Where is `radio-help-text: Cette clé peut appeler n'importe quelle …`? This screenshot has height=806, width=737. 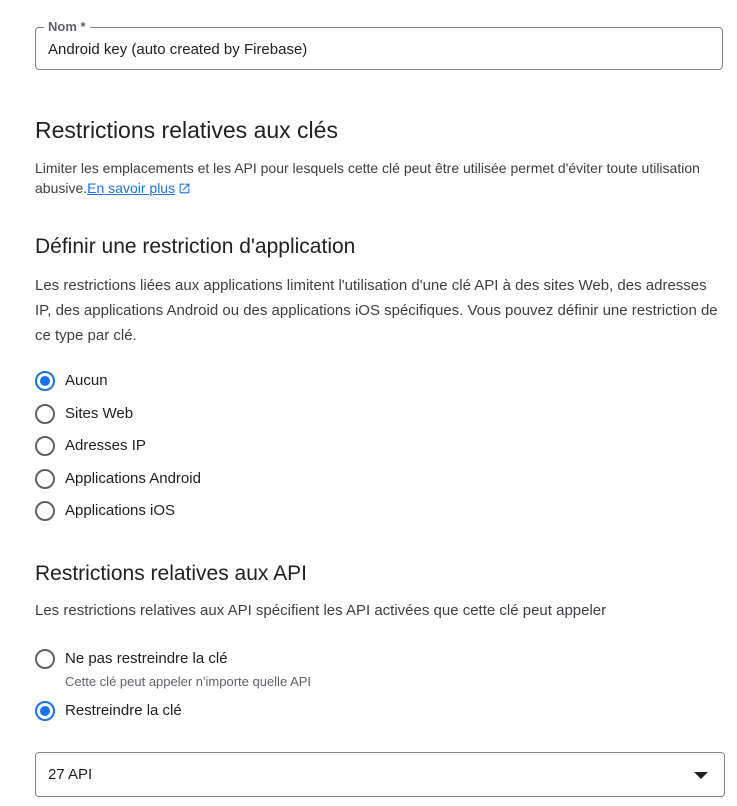 radio-help-text: Cette clé peut appeler n'importe quelle … is located at coordinates (188, 681).